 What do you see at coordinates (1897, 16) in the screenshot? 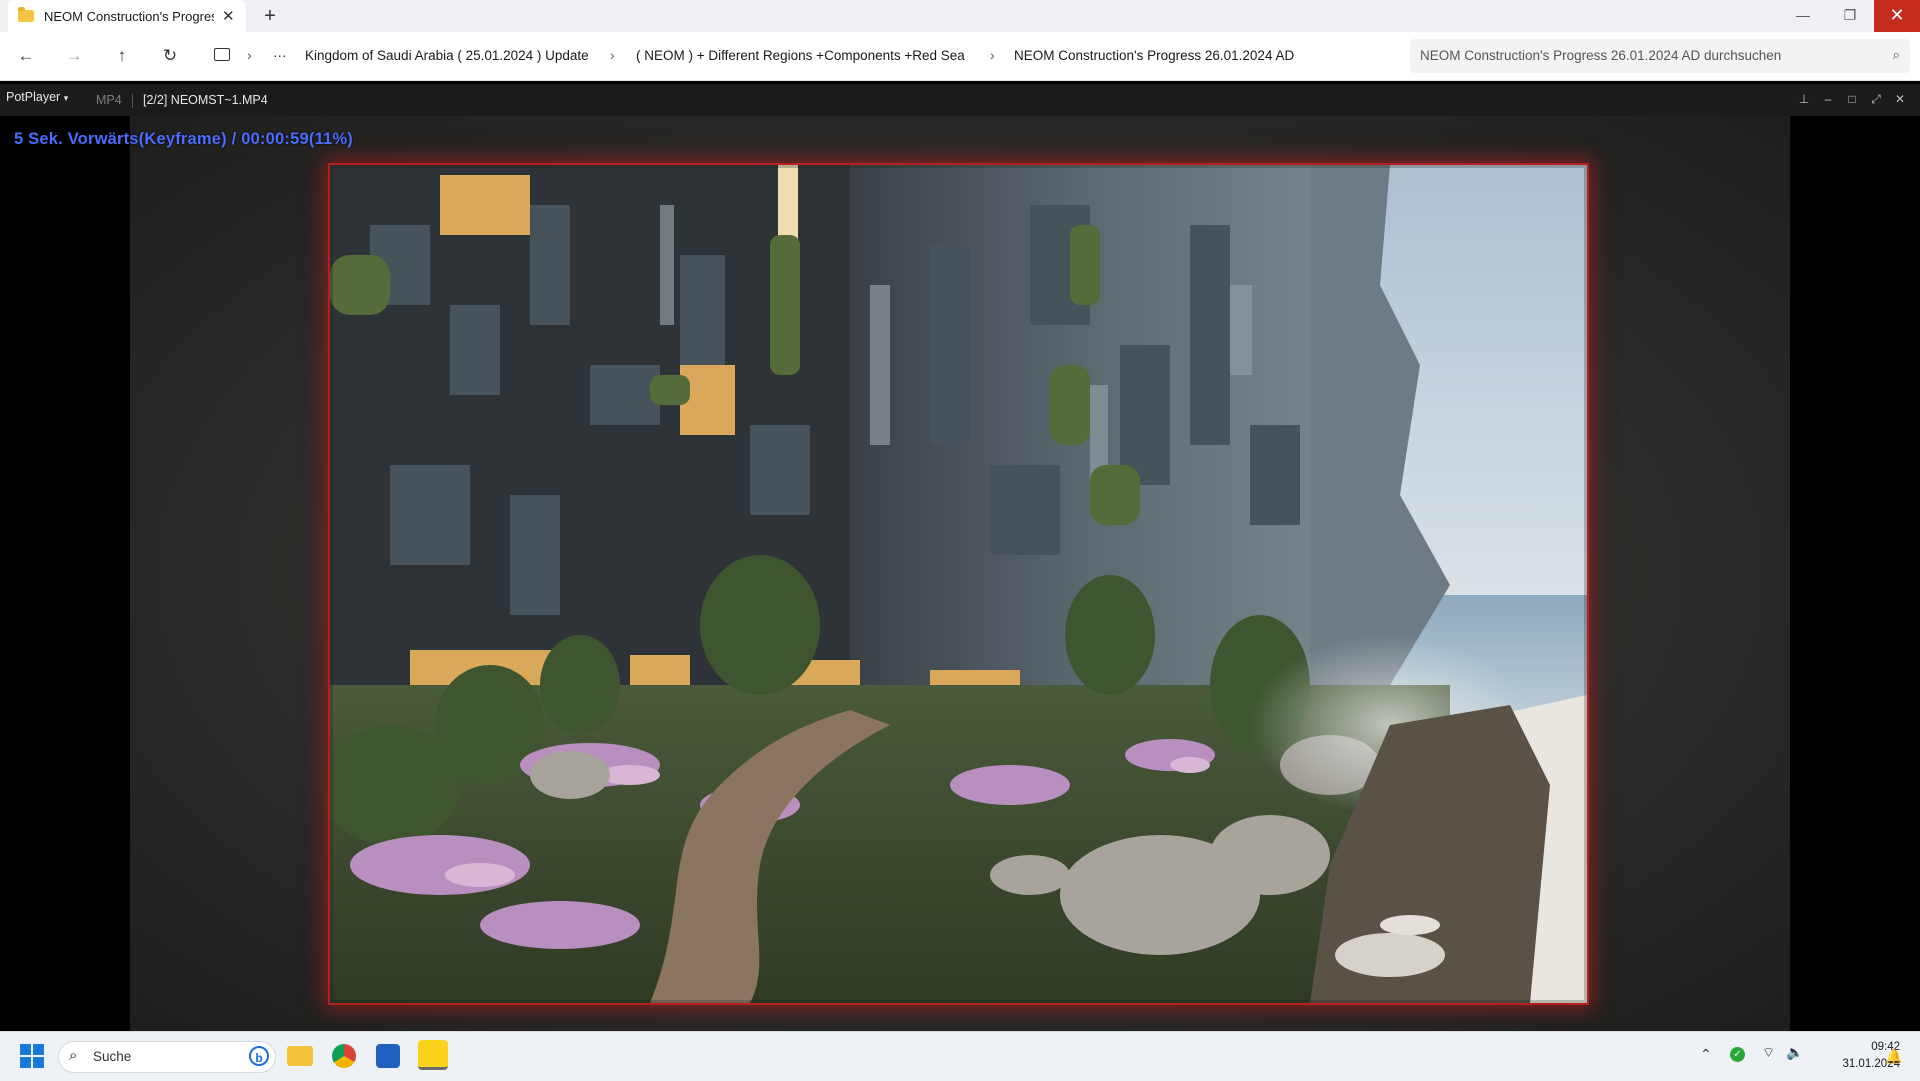
I see `window-close-button: ✕` at bounding box center [1897, 16].